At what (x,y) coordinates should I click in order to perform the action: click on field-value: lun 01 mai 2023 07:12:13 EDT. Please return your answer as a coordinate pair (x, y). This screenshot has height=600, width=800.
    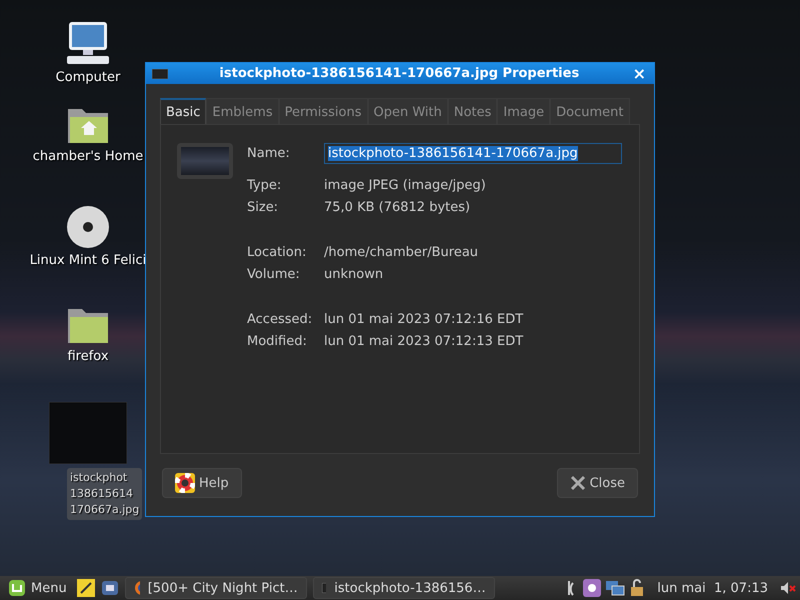
    Looking at the image, I should click on (424, 341).